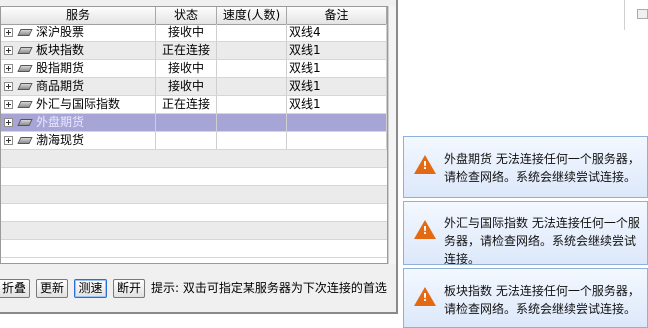  Describe the element at coordinates (60, 122) in the screenshot. I see `service-name: 外盘期货` at that location.